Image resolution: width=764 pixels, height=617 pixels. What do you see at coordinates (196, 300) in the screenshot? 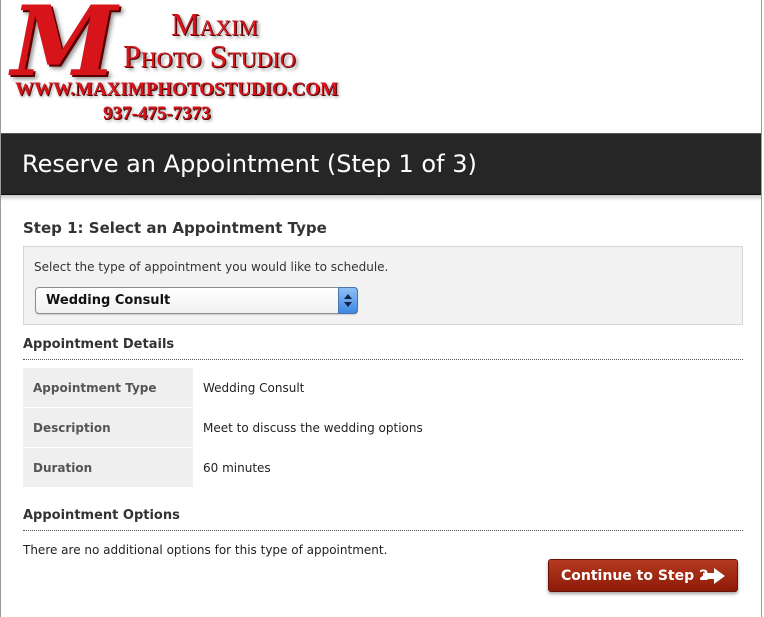
I see `appointment-type-select: Wedding Consult` at bounding box center [196, 300].